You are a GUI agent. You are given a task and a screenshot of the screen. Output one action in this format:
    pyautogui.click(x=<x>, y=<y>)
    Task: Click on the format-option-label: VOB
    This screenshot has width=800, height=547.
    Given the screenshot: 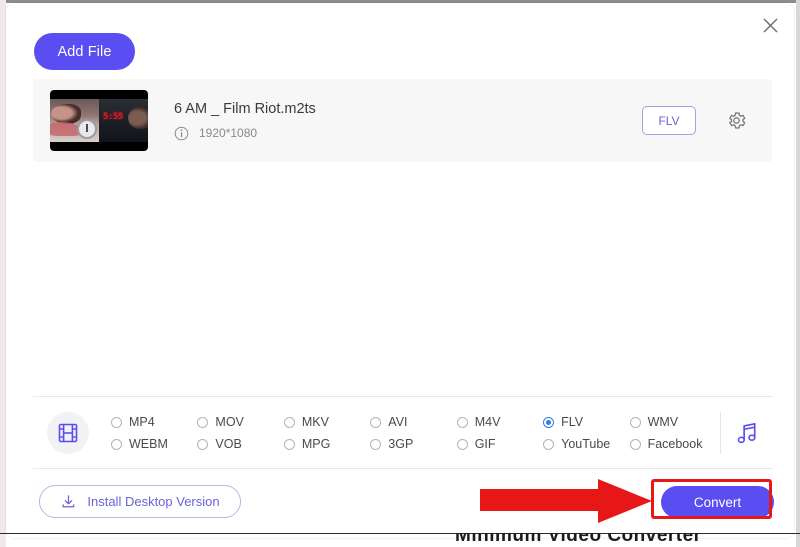 What is the action you would take?
    pyautogui.click(x=228, y=444)
    